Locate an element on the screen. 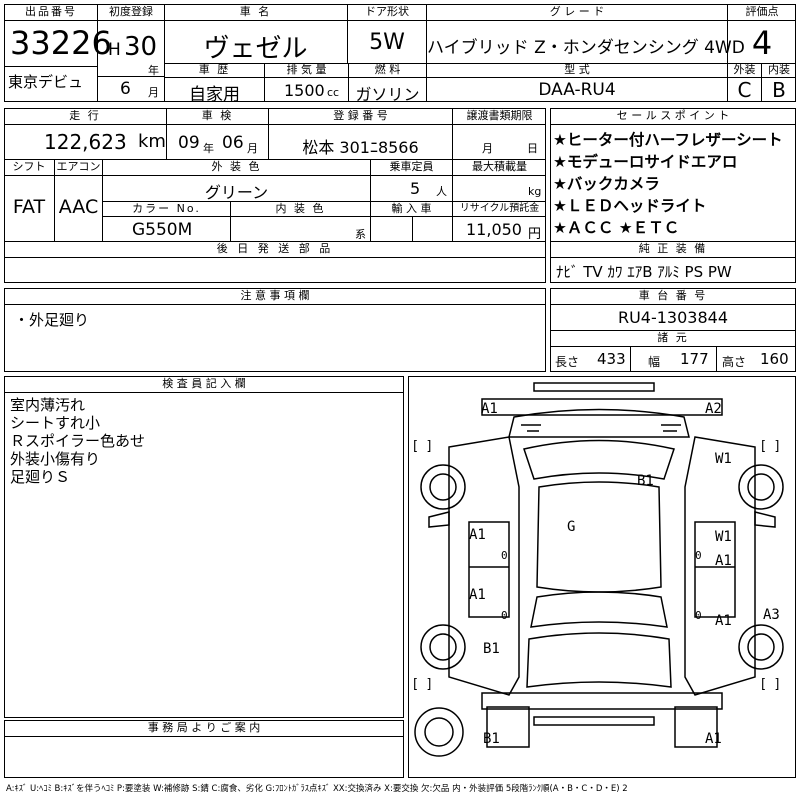  max-load-unit: kg is located at coordinates (535, 191).